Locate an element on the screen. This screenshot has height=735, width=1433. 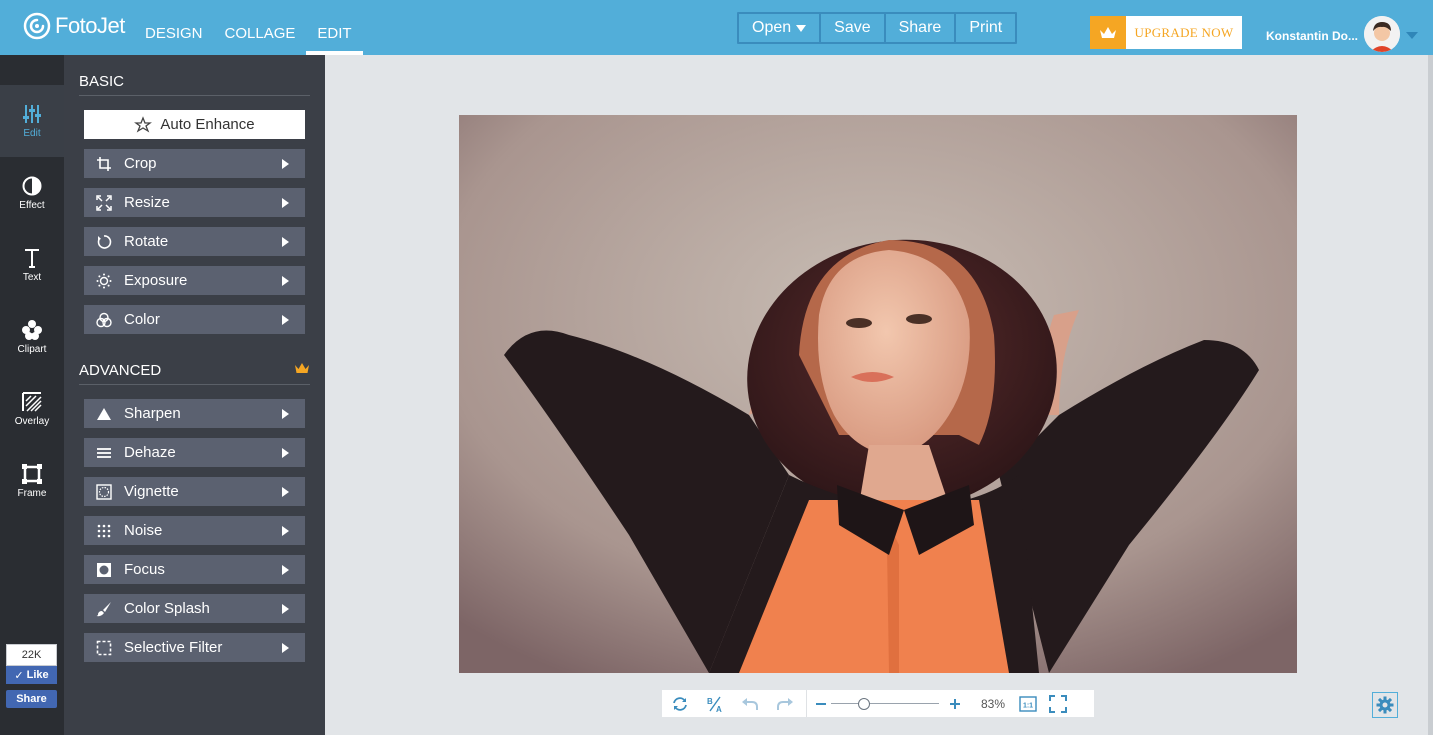
rail-item-effect: Effect is located at coordinates (32, 193).